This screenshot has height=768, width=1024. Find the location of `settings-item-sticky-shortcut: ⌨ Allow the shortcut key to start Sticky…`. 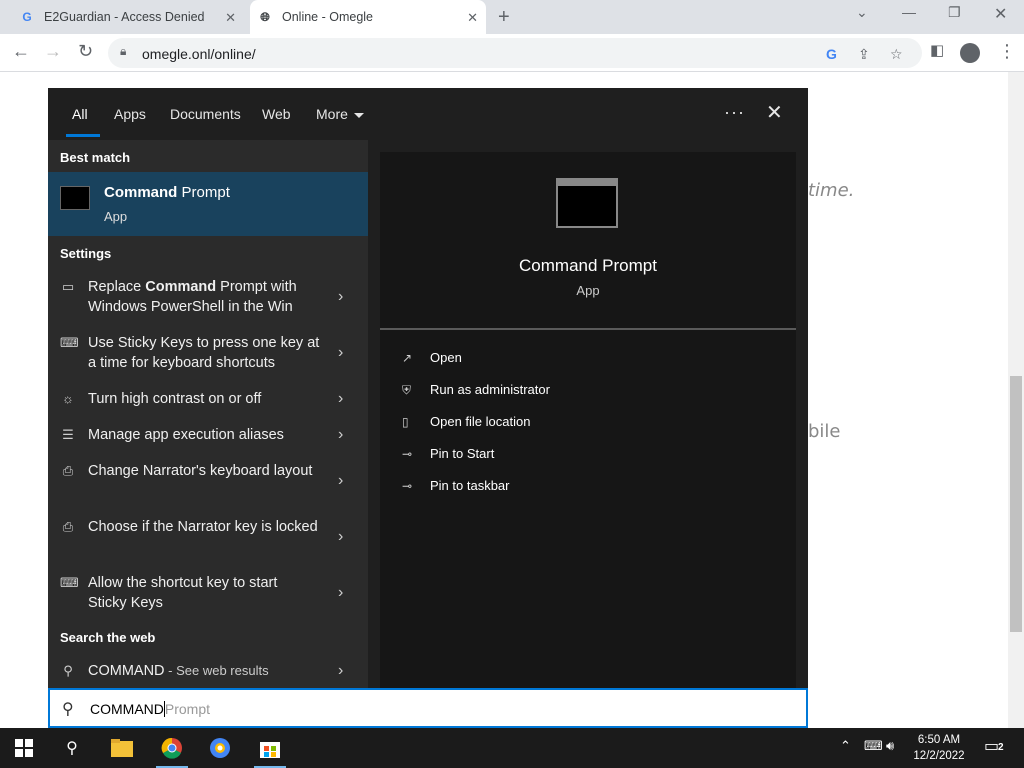

settings-item-sticky-shortcut: ⌨ Allow the shortcut key to start Sticky… is located at coordinates (208, 593).